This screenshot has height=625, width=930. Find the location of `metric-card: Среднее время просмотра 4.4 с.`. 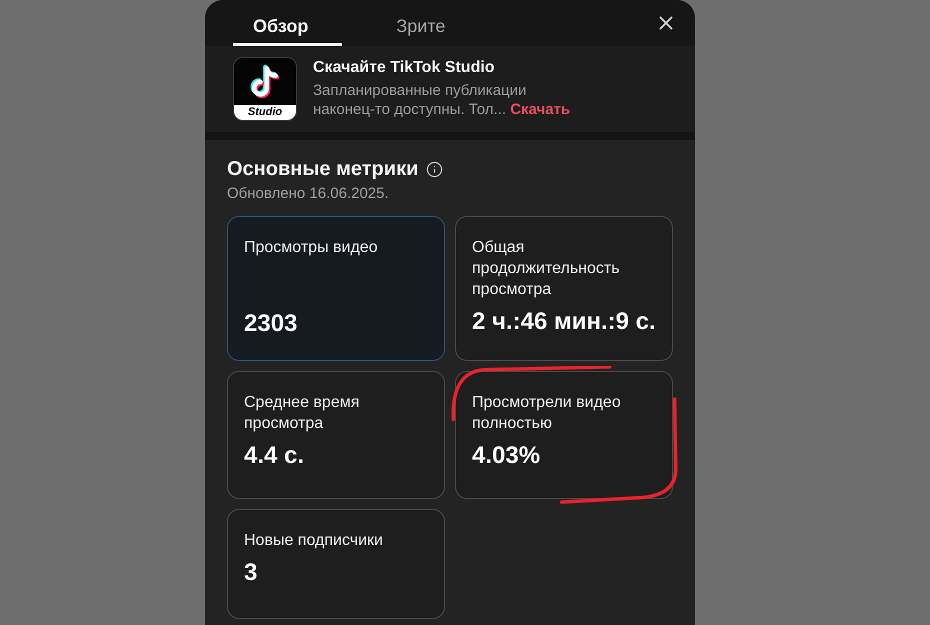

metric-card: Среднее время просмотра 4.4 с. is located at coordinates (336, 435).